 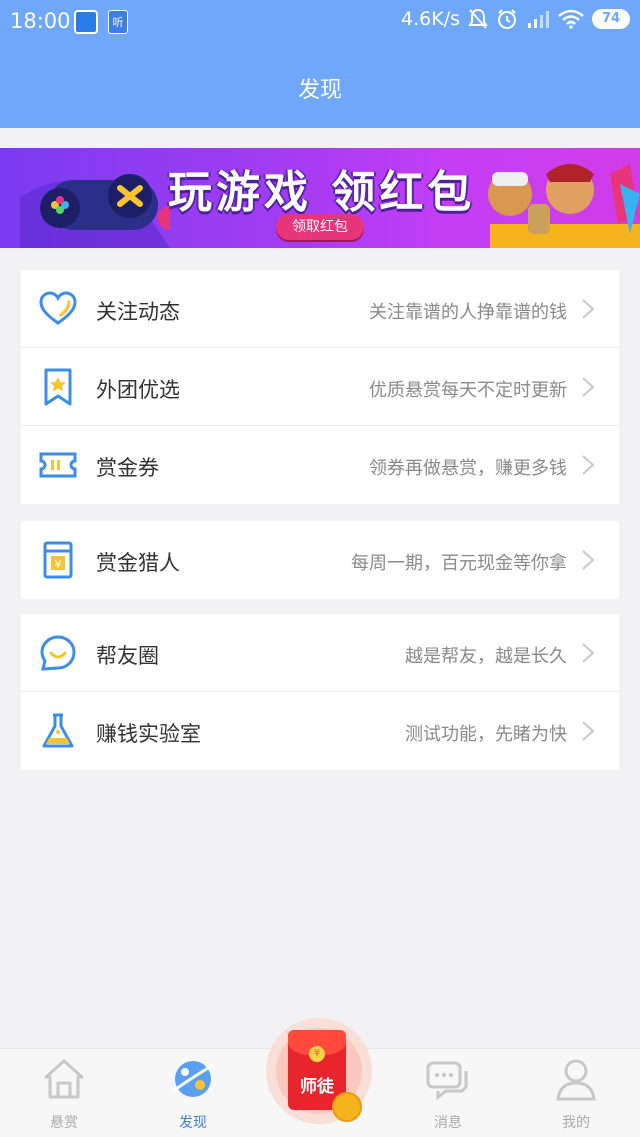 What do you see at coordinates (486, 656) in the screenshot?
I see `row-description: 越是帮友，越是长久` at bounding box center [486, 656].